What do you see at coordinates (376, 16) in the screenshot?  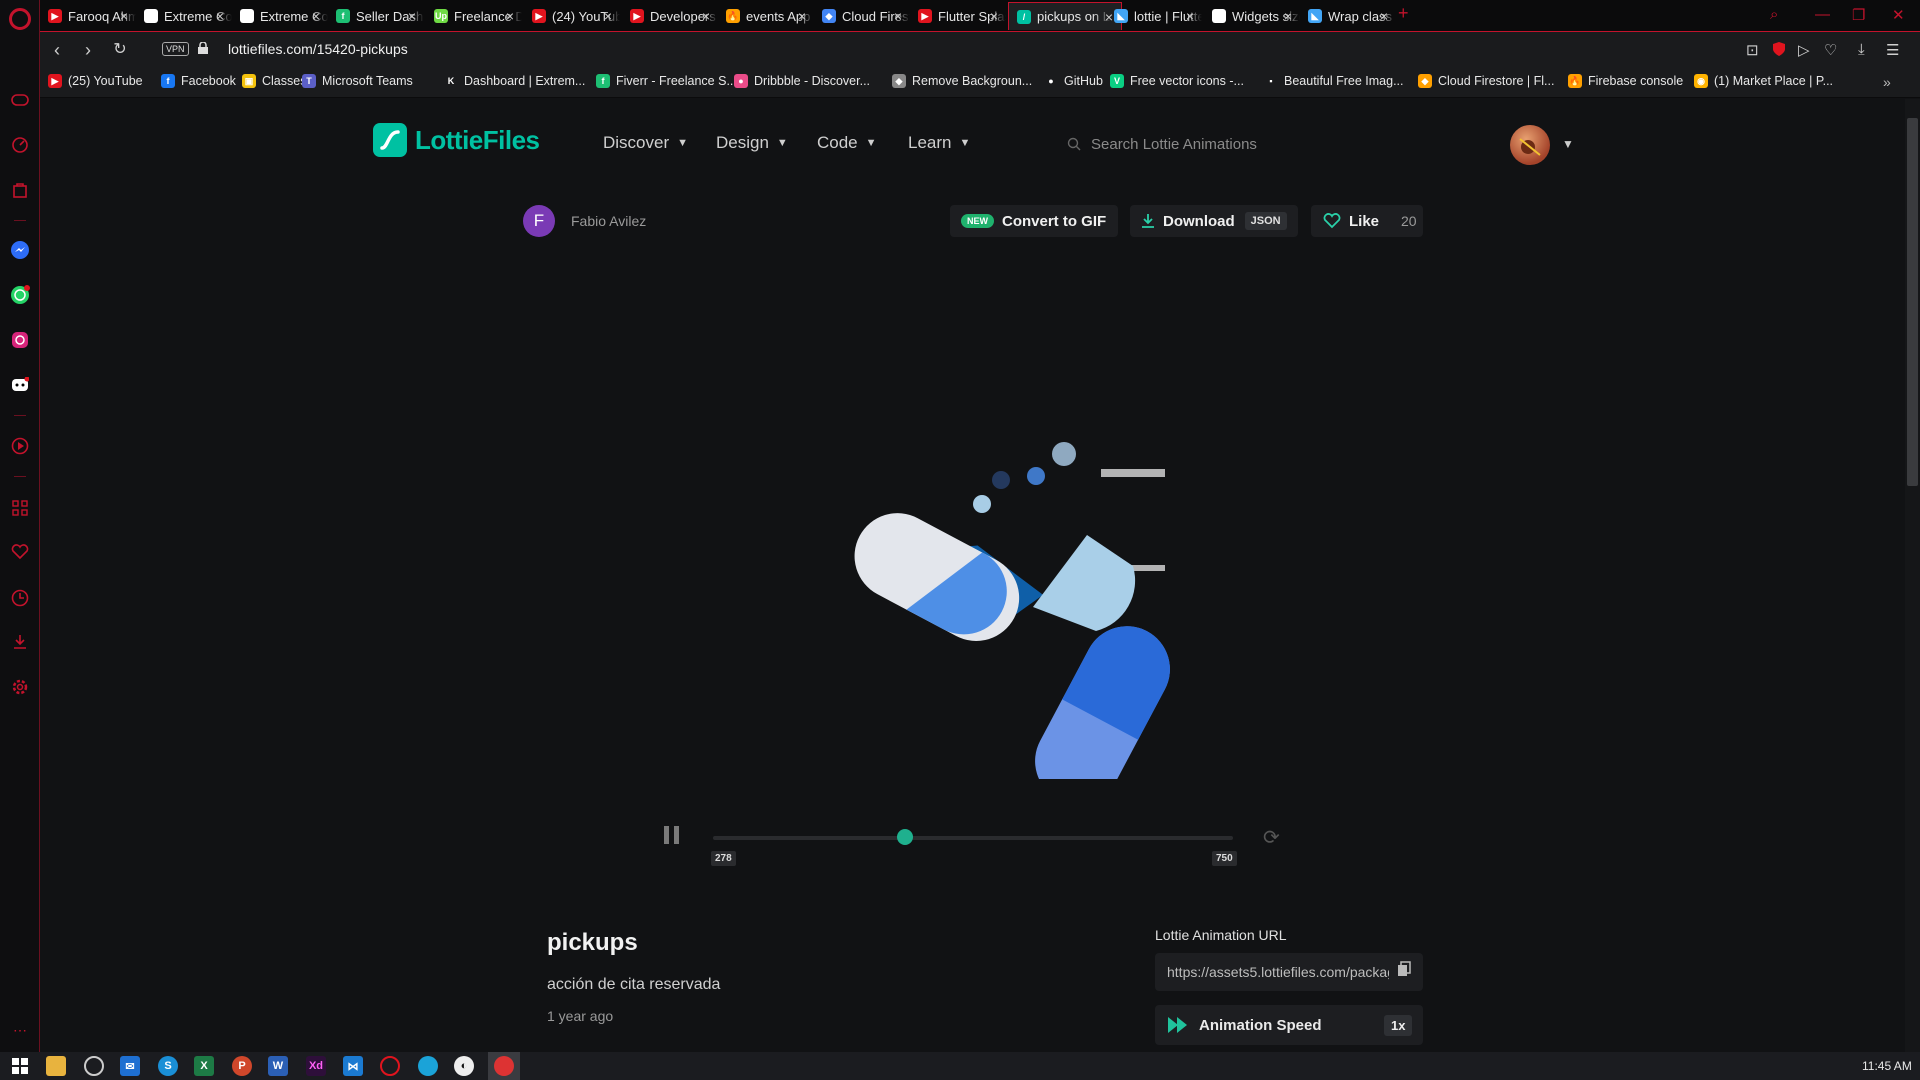 I see `browser-tab: fSeller Dashboard×` at bounding box center [376, 16].